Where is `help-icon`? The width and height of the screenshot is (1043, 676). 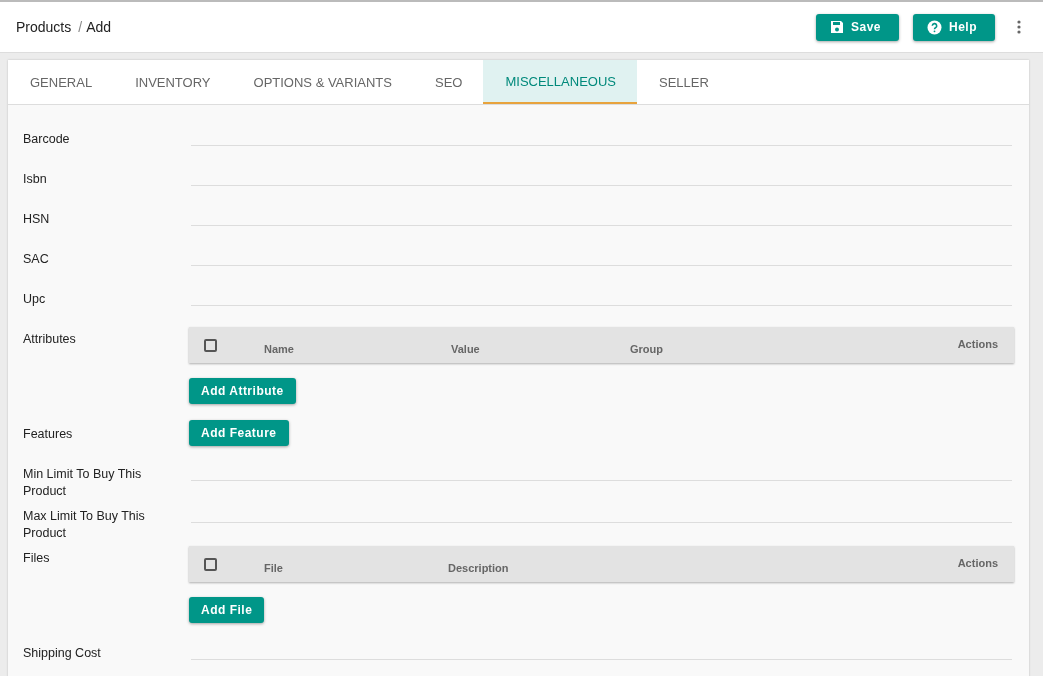
help-icon is located at coordinates (934, 27).